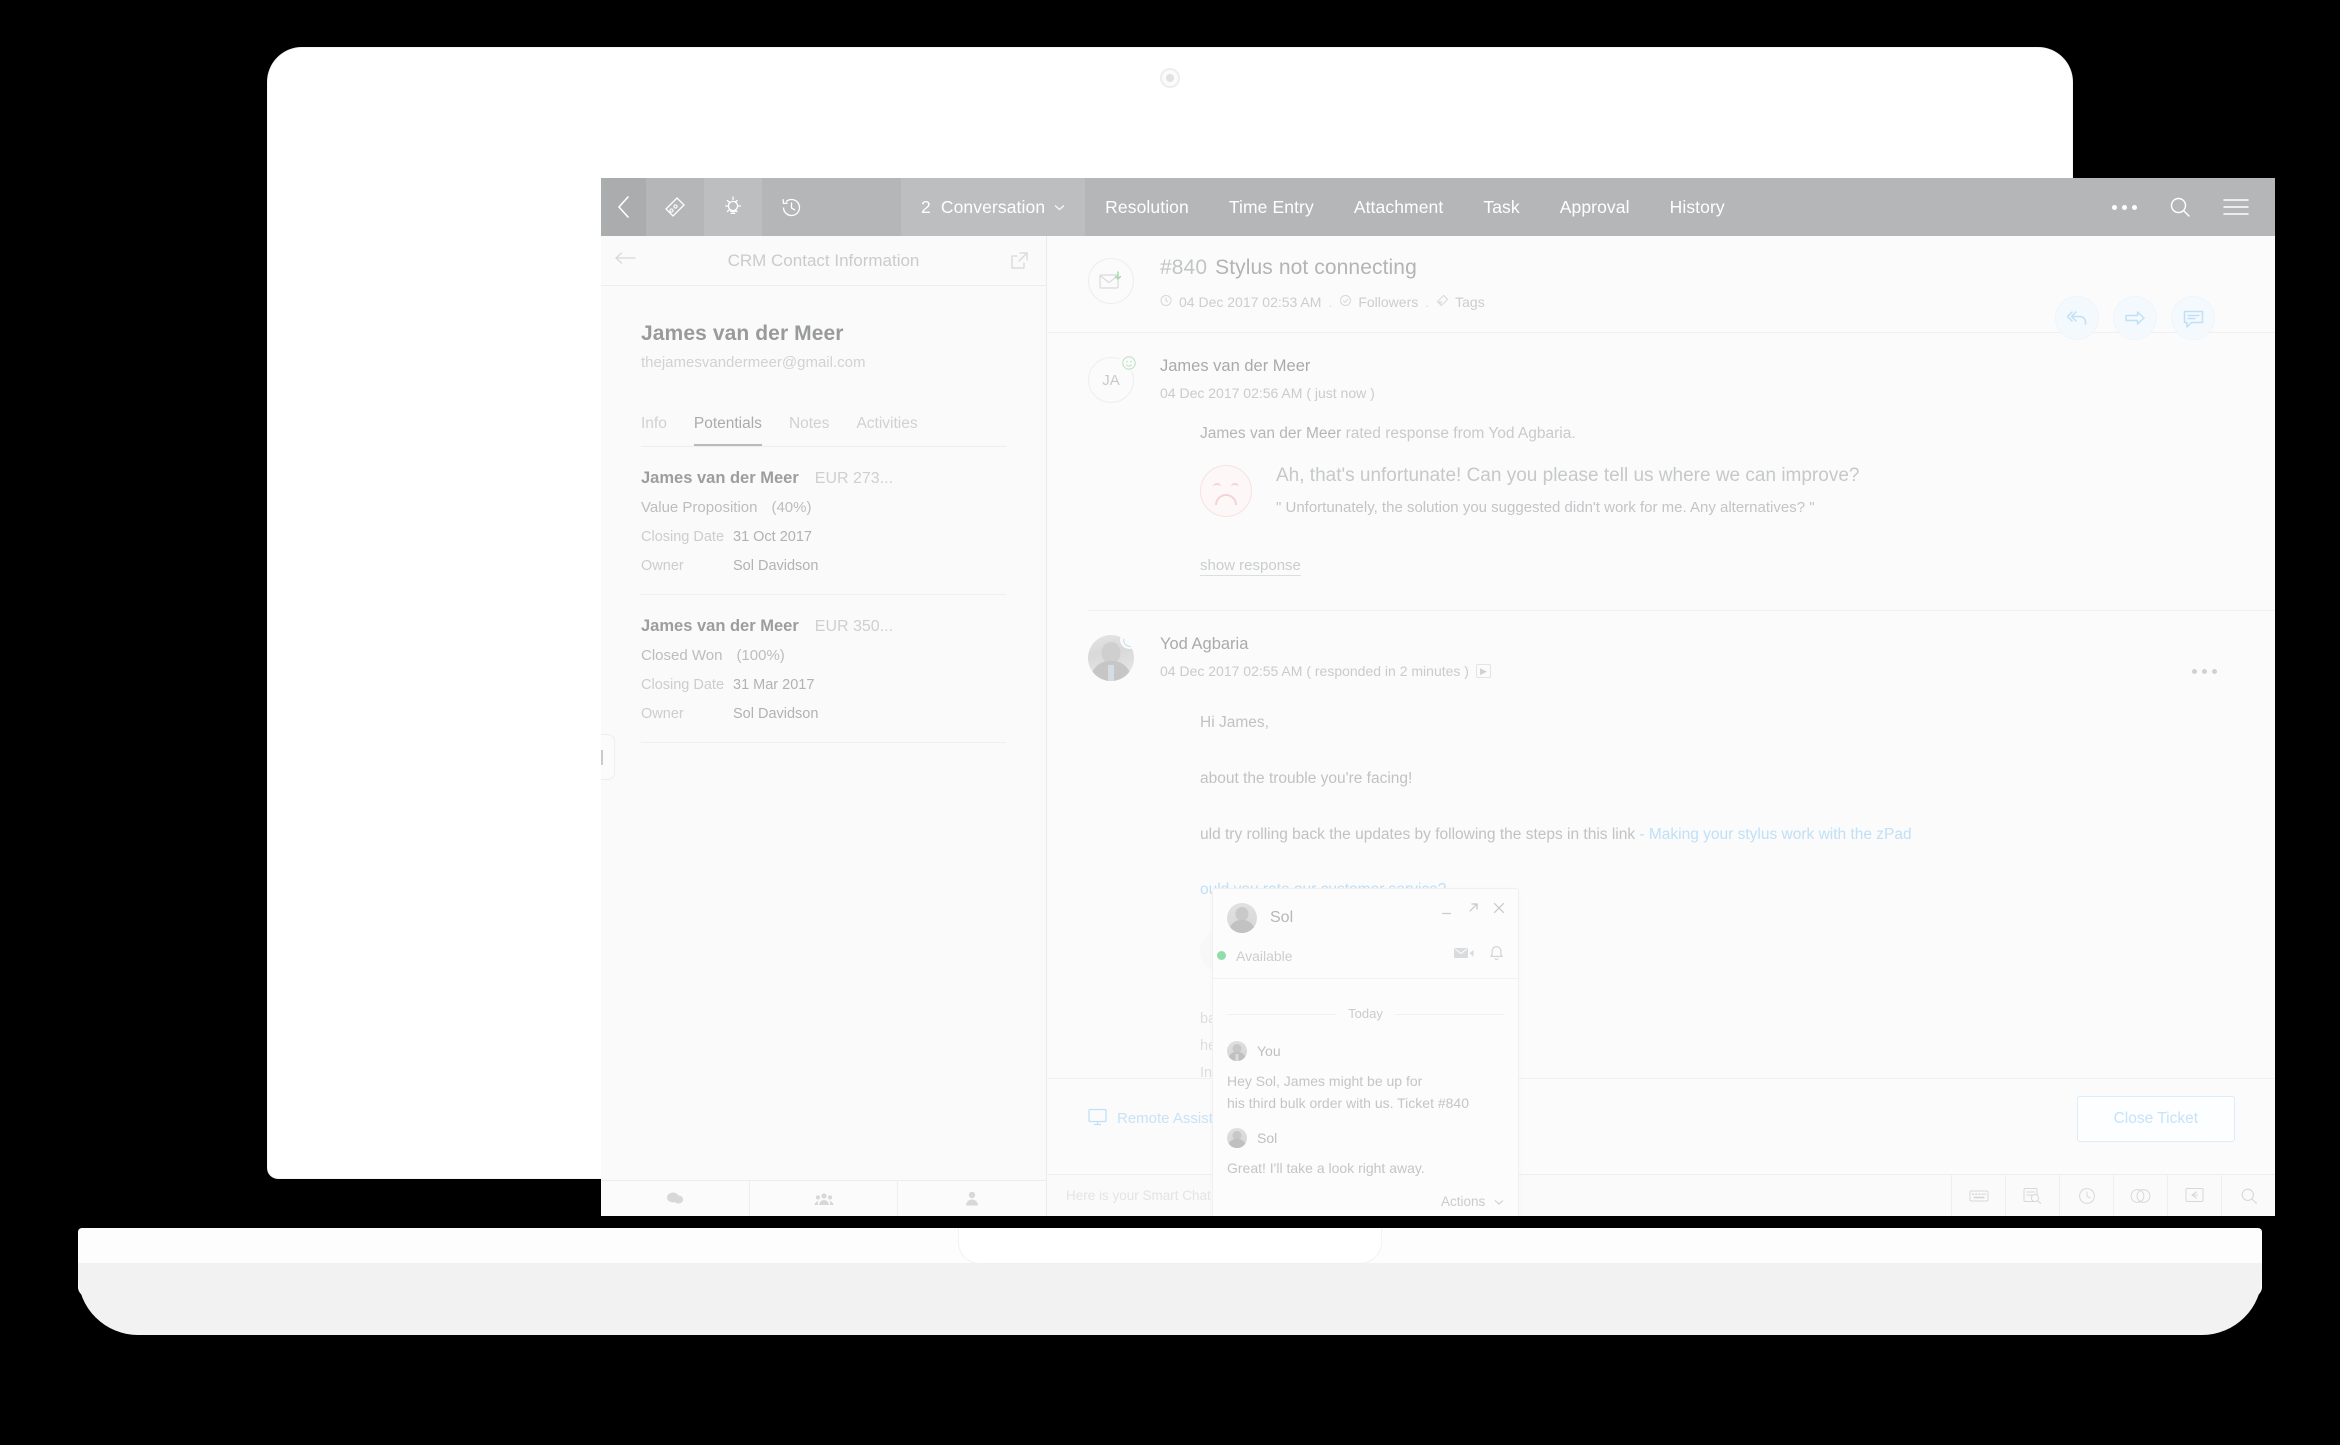 This screenshot has height=1445, width=2340. What do you see at coordinates (774, 685) in the screenshot?
I see `potential-closing-date: 31 Mar 2017` at bounding box center [774, 685].